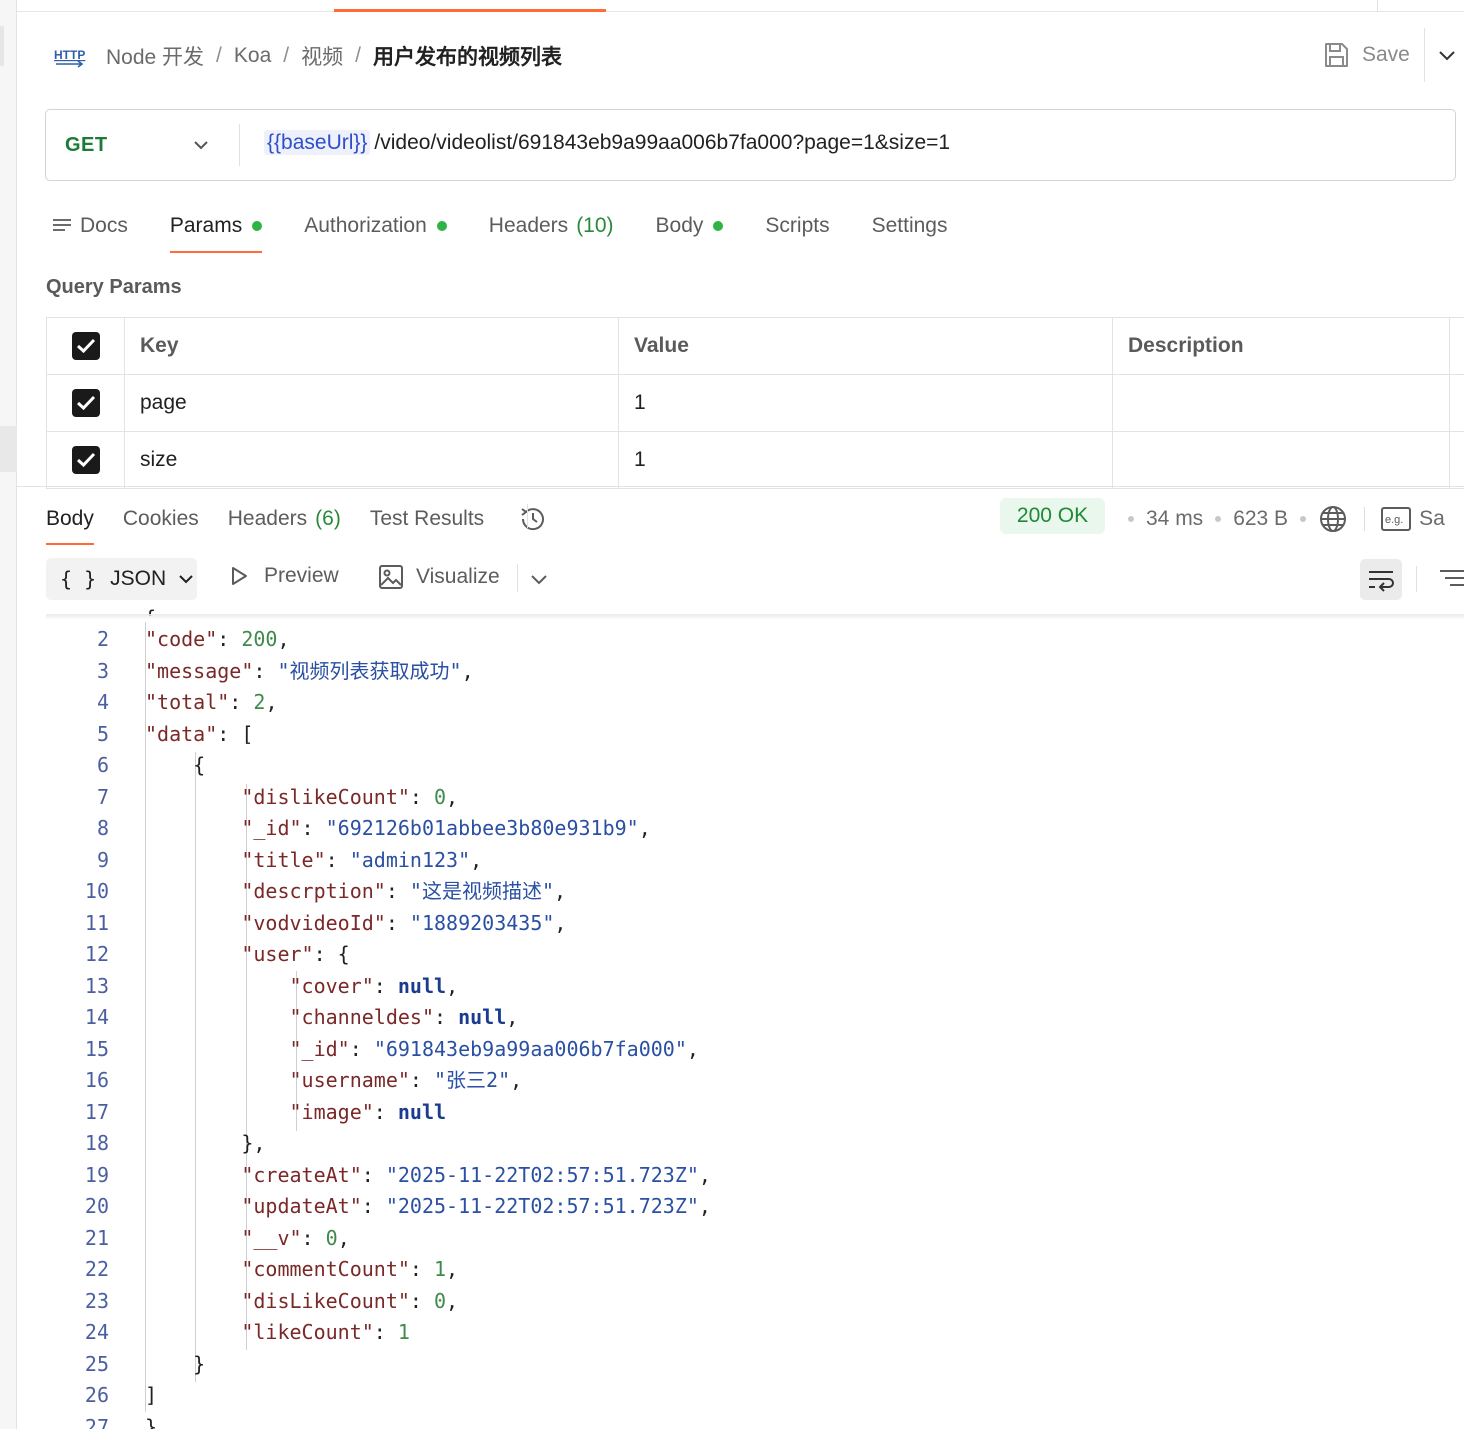 The height and width of the screenshot is (1429, 1464). I want to click on request-name: 用户发布的视频列表, so click(467, 56).